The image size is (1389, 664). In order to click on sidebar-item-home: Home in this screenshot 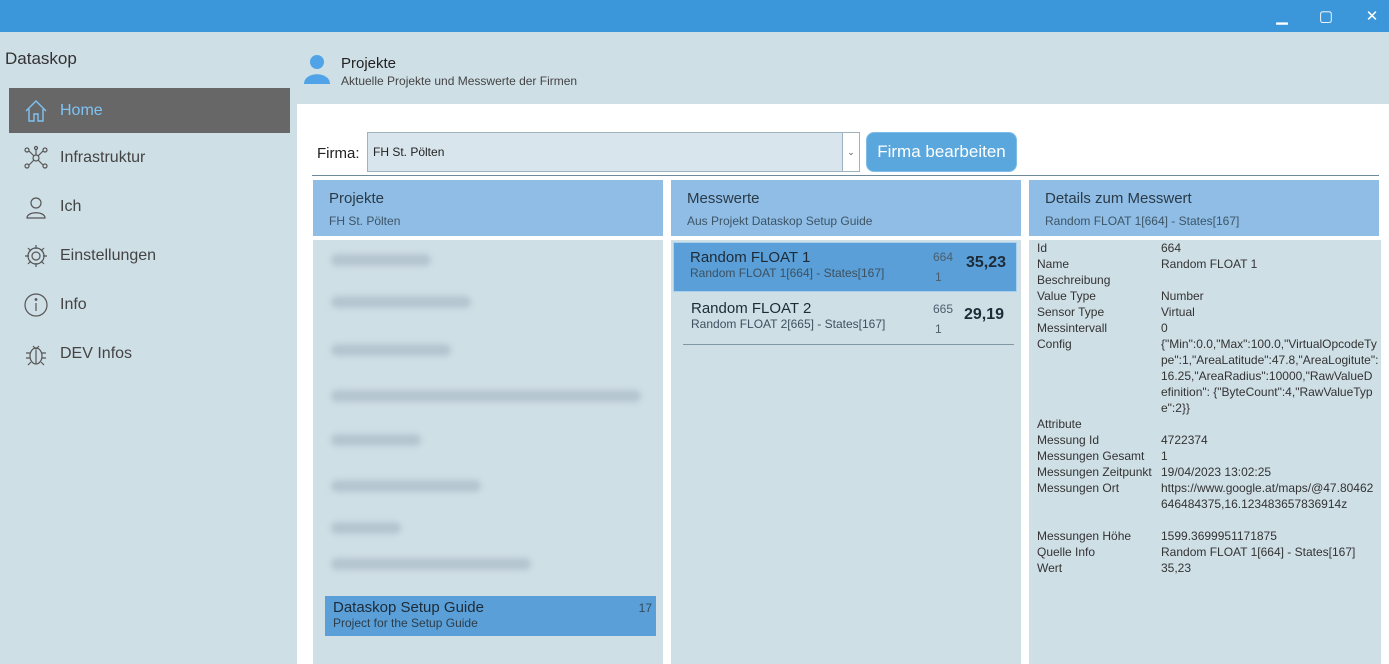, I will do `click(149, 110)`.